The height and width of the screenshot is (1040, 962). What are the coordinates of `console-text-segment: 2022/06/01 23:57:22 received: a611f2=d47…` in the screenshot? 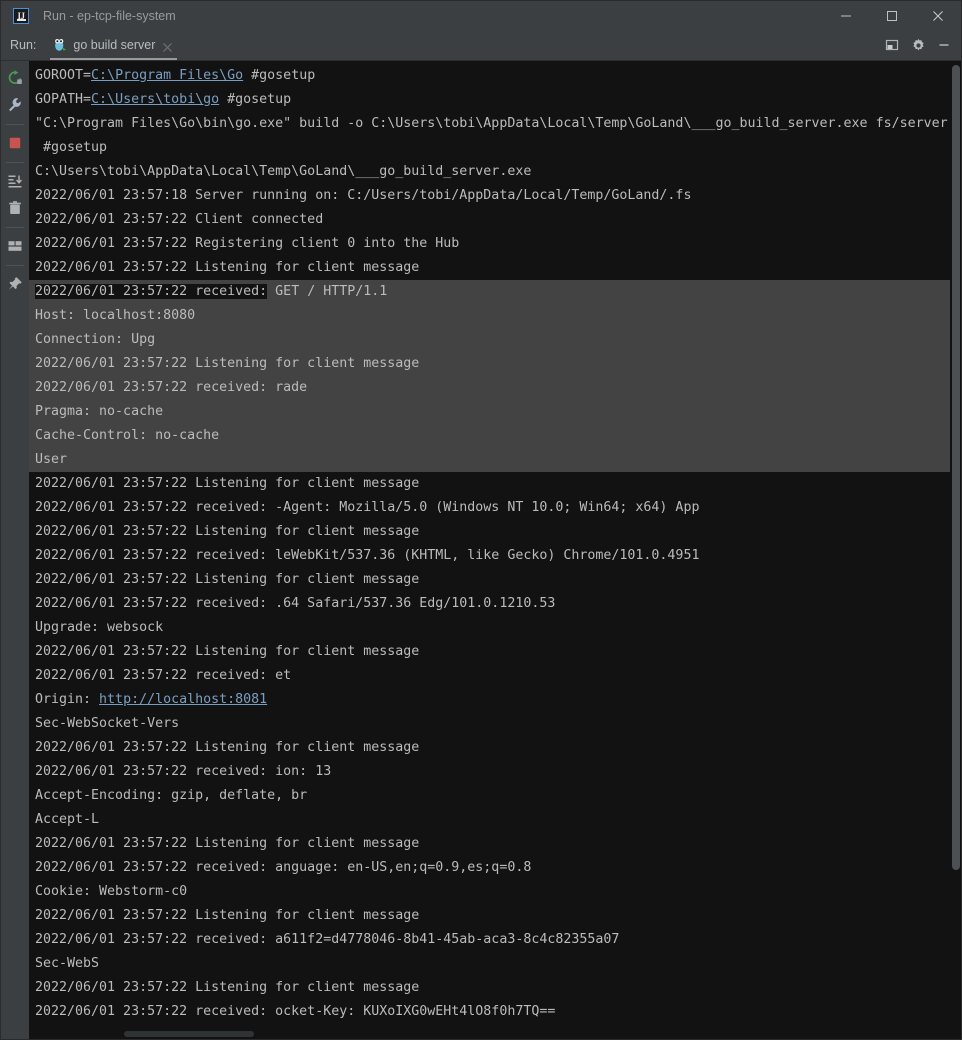 It's located at (327, 939).